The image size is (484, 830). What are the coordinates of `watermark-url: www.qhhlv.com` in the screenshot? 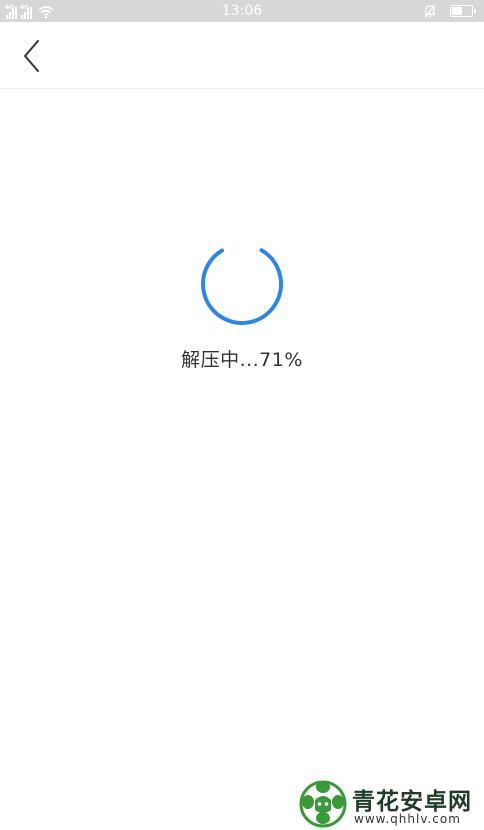 It's located at (407, 819).